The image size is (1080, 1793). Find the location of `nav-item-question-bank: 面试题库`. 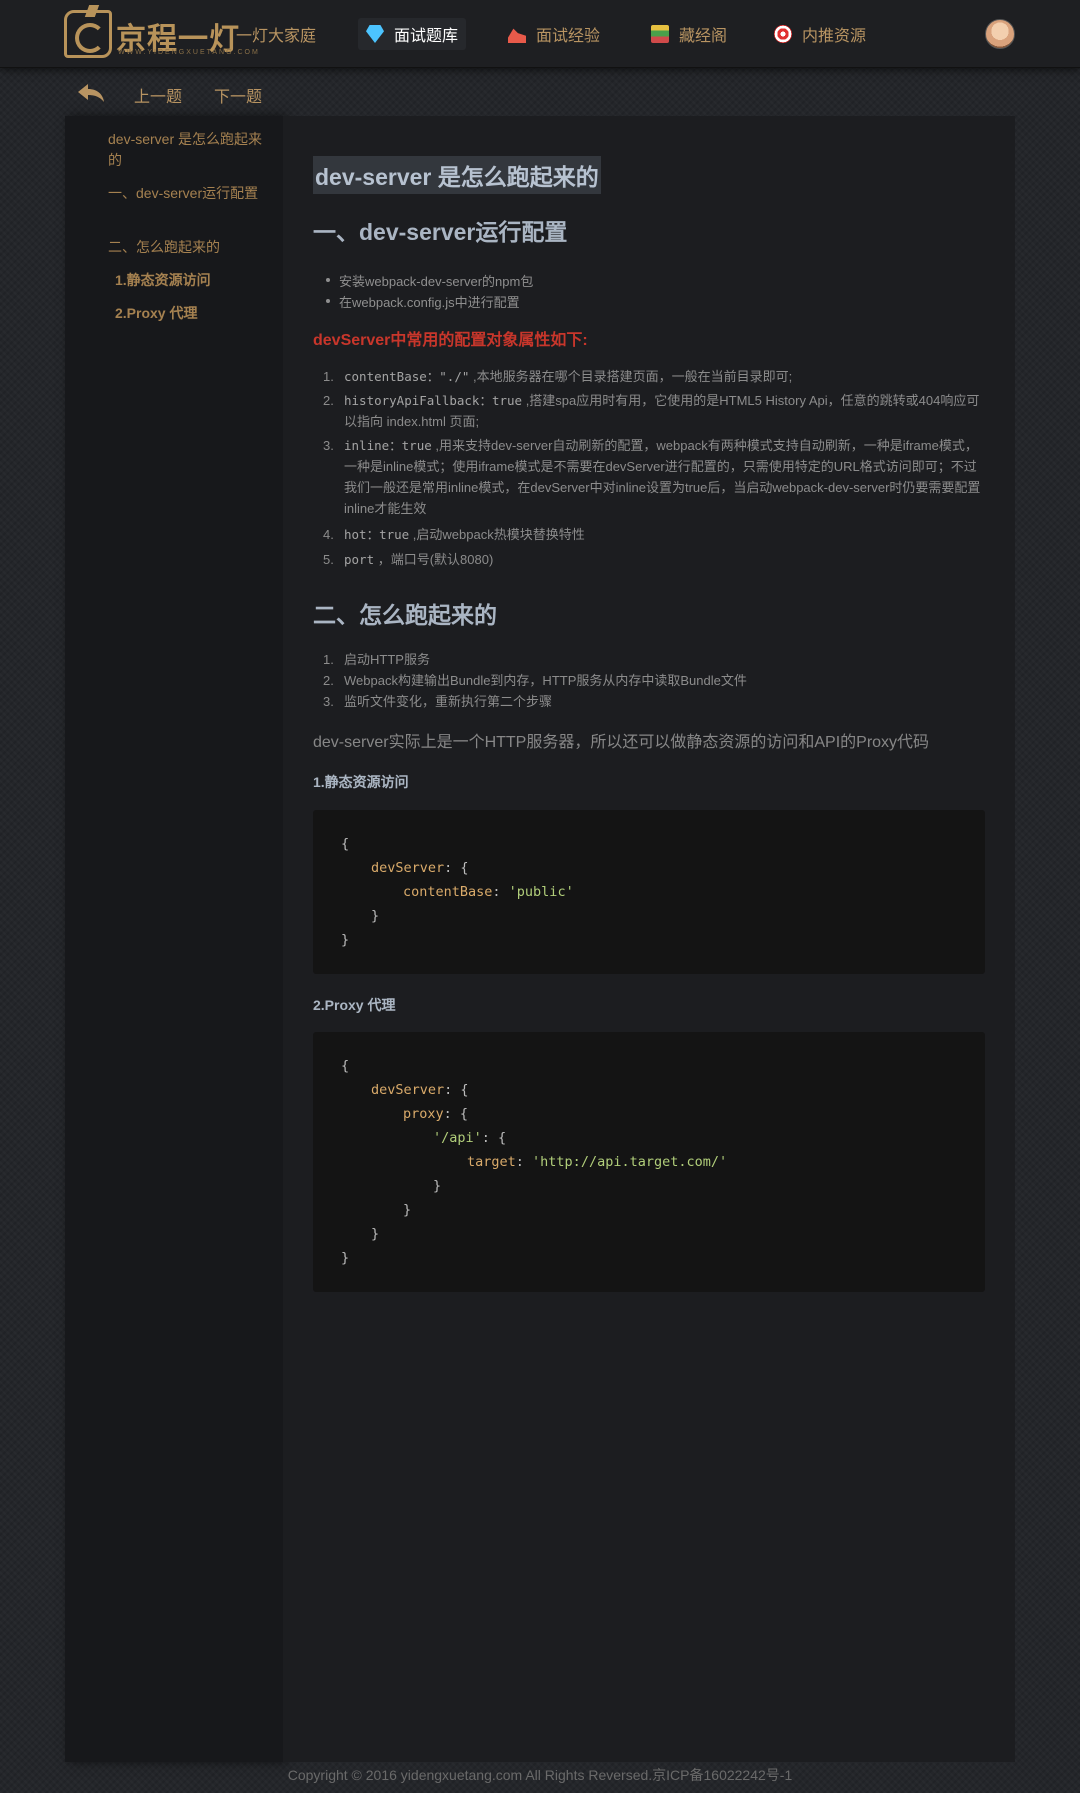

nav-item-question-bank: 面试题库 is located at coordinates (412, 34).